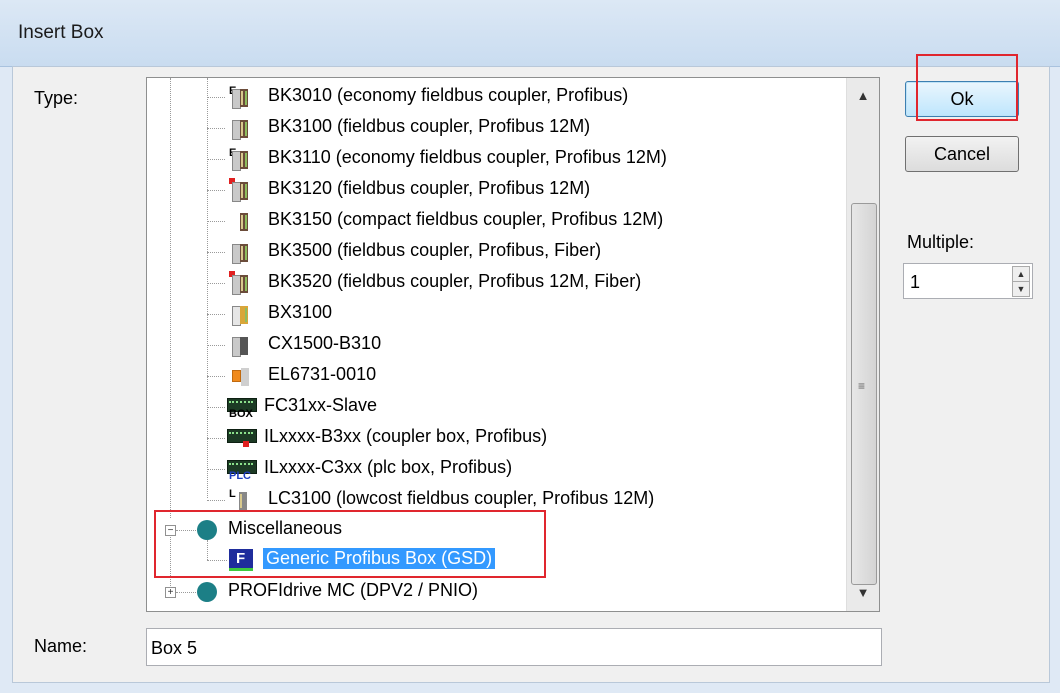 This screenshot has height=693, width=1060. Describe the element at coordinates (497, 376) in the screenshot. I see `tree-item-el6731-0010: EL6731-0010` at that location.